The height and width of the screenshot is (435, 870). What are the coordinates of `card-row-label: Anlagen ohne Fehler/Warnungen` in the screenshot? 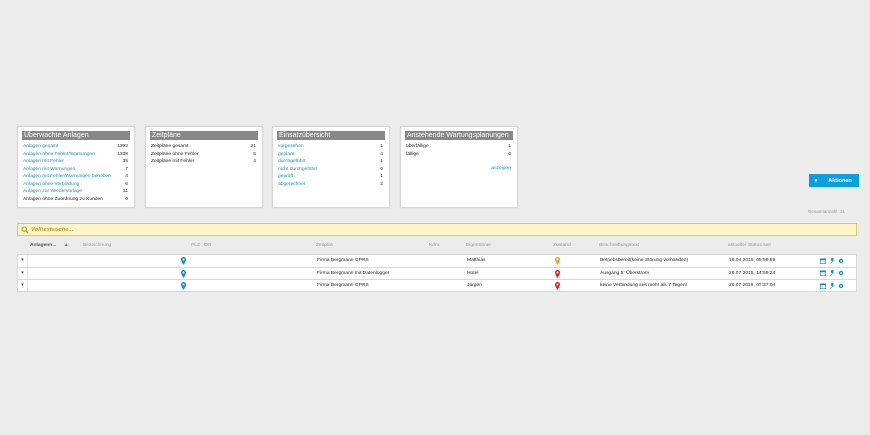 It's located at (59, 155).